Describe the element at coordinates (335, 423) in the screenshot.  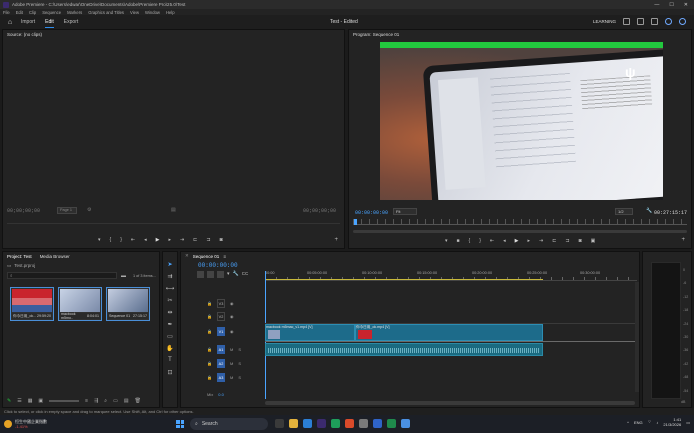
I see `chat-app-icon` at that location.